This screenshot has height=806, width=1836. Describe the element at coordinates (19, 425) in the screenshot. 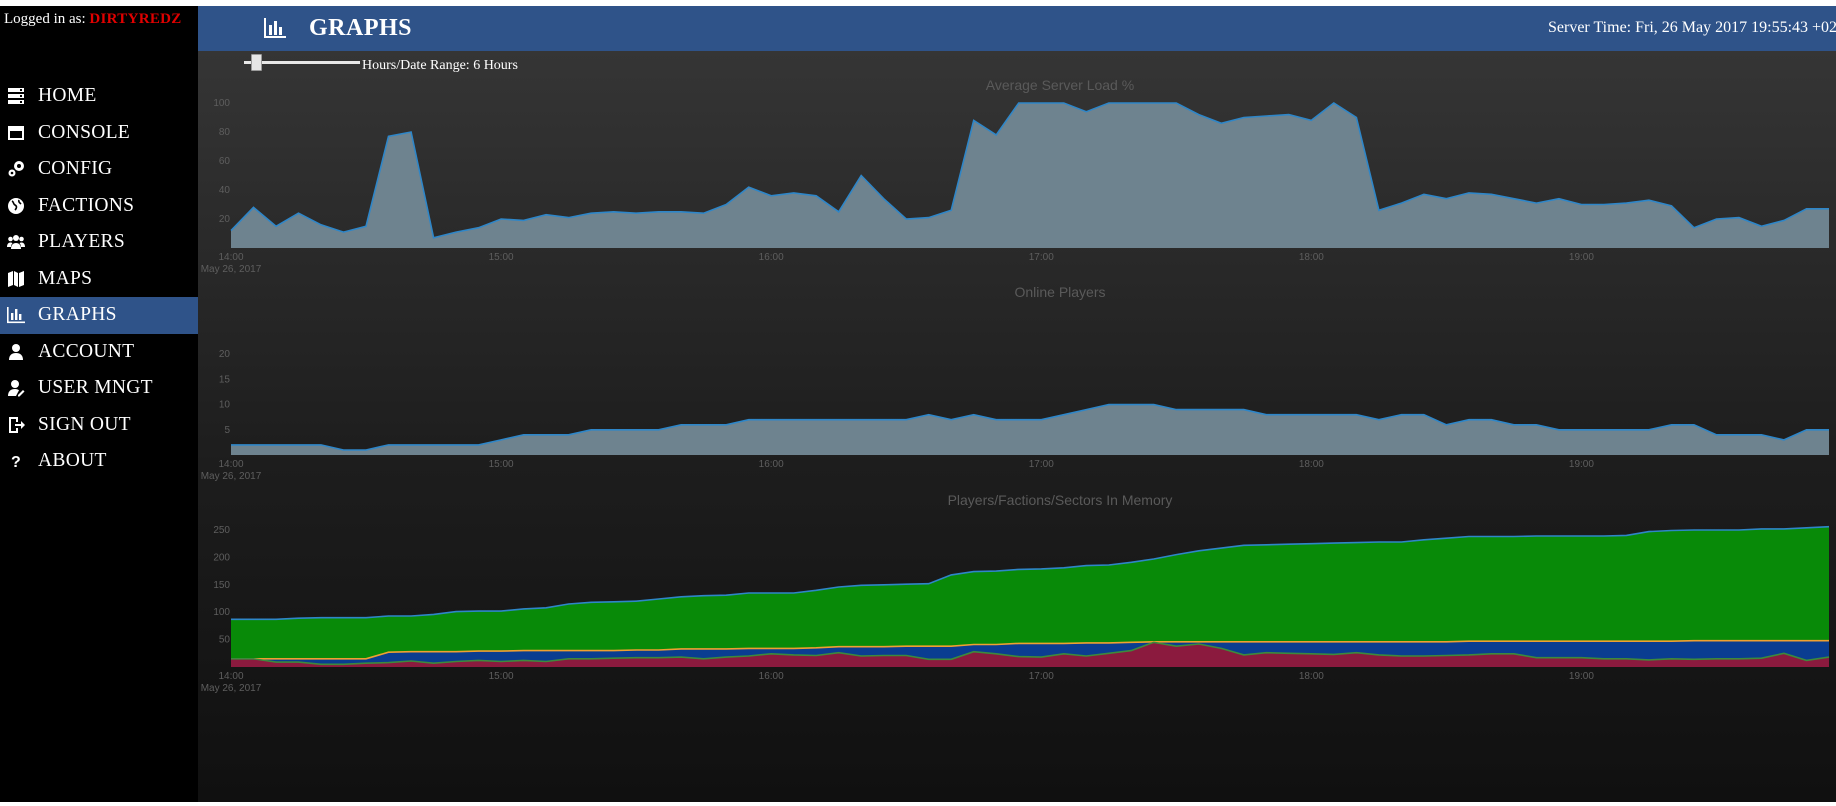

I see `sign-out-icon` at that location.